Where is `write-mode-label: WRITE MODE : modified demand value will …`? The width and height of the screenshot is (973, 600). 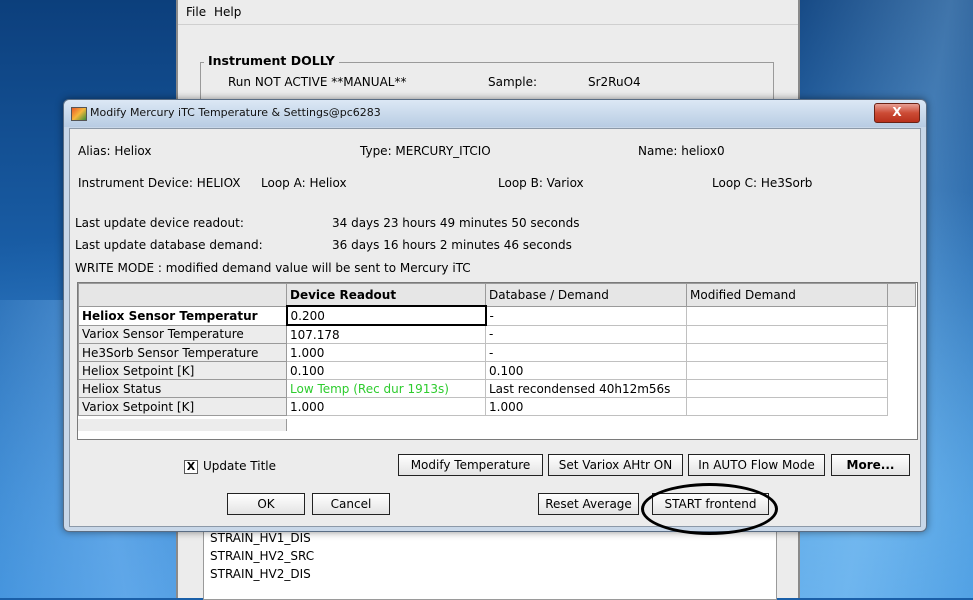 write-mode-label: WRITE MODE : modified demand value will … is located at coordinates (273, 268).